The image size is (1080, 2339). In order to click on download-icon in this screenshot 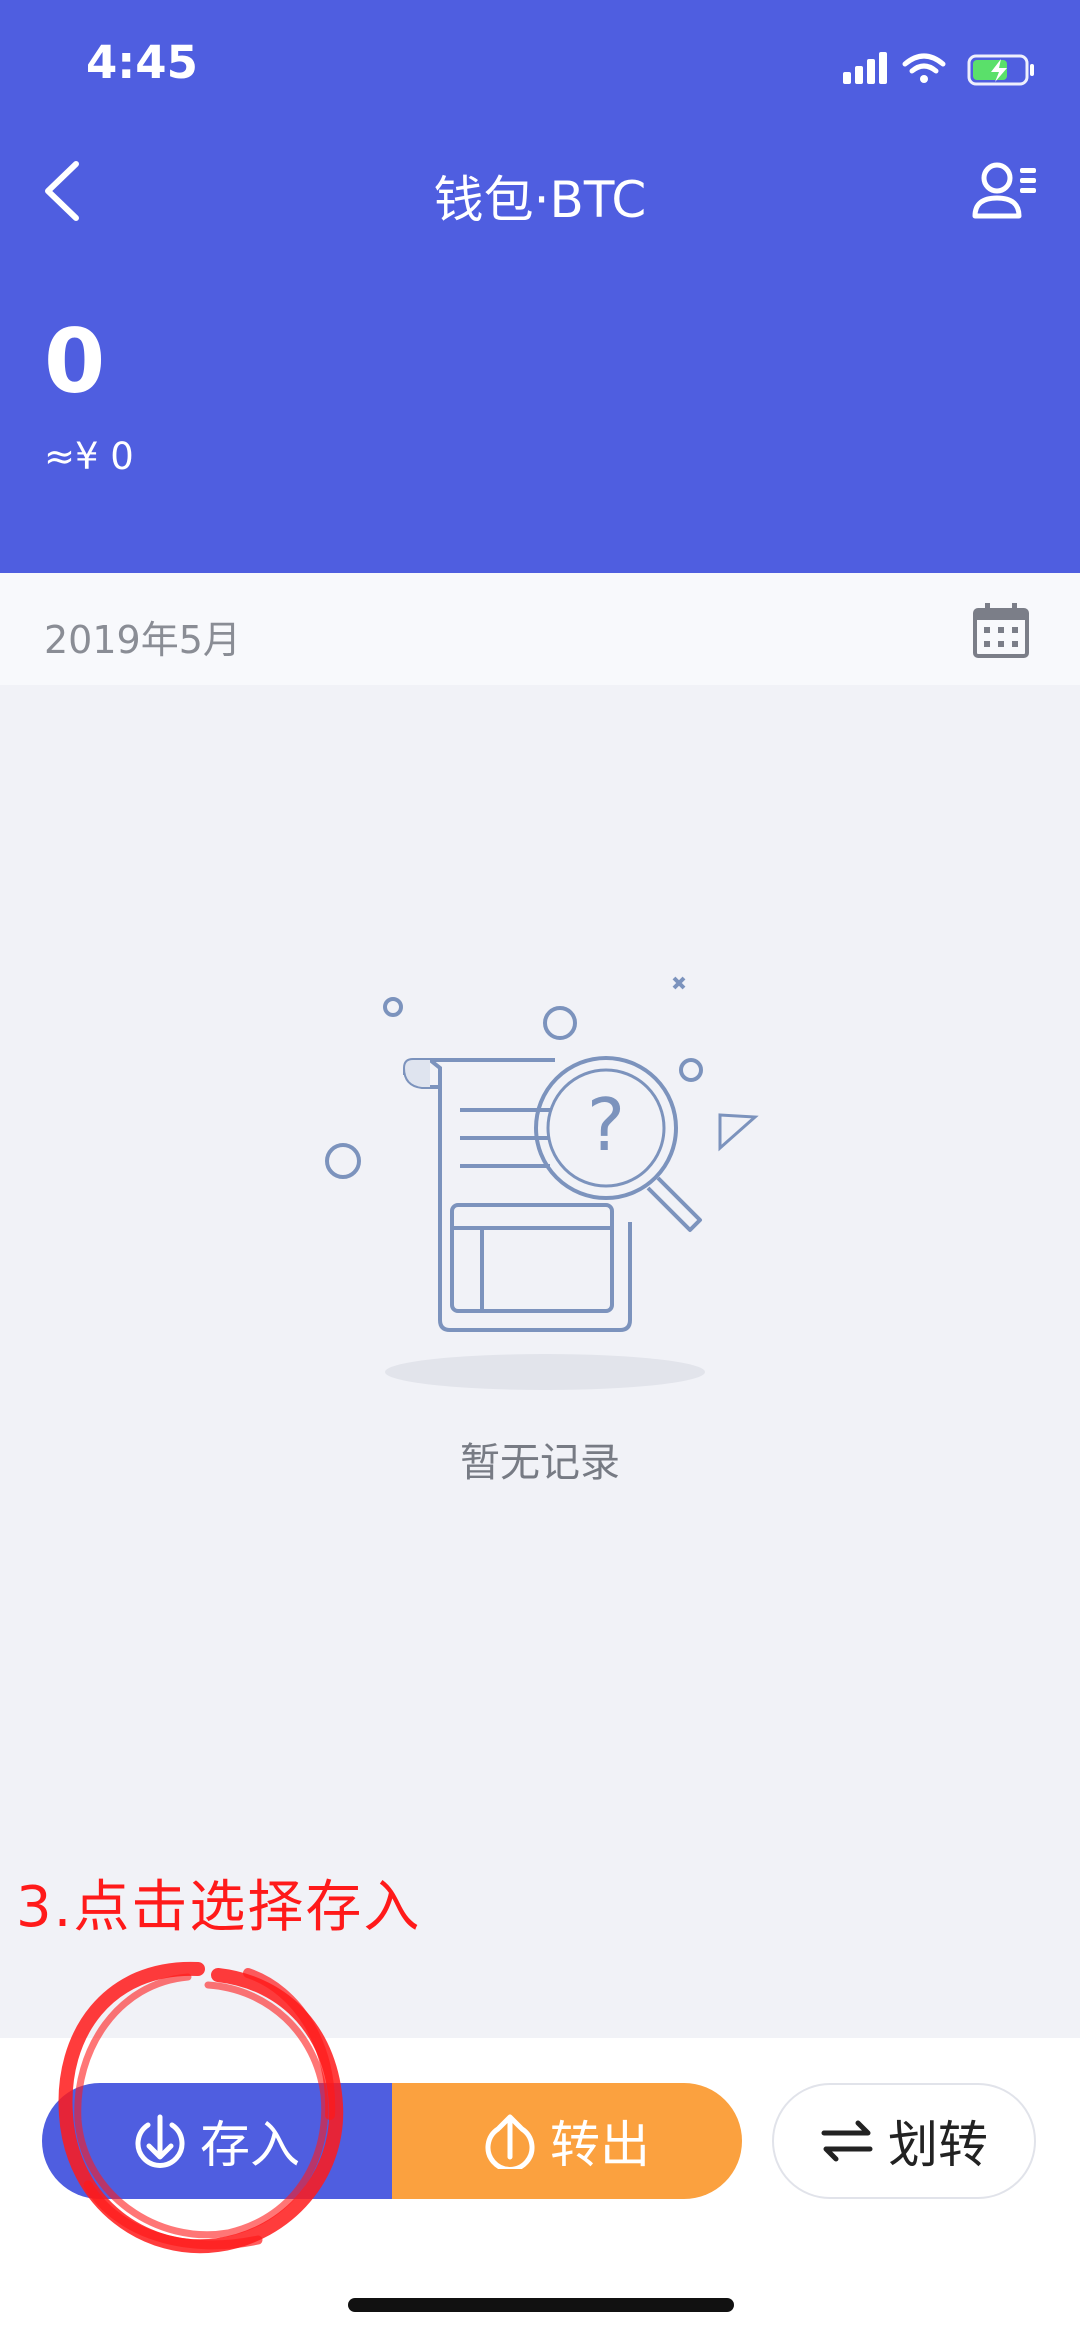, I will do `click(160, 2141)`.